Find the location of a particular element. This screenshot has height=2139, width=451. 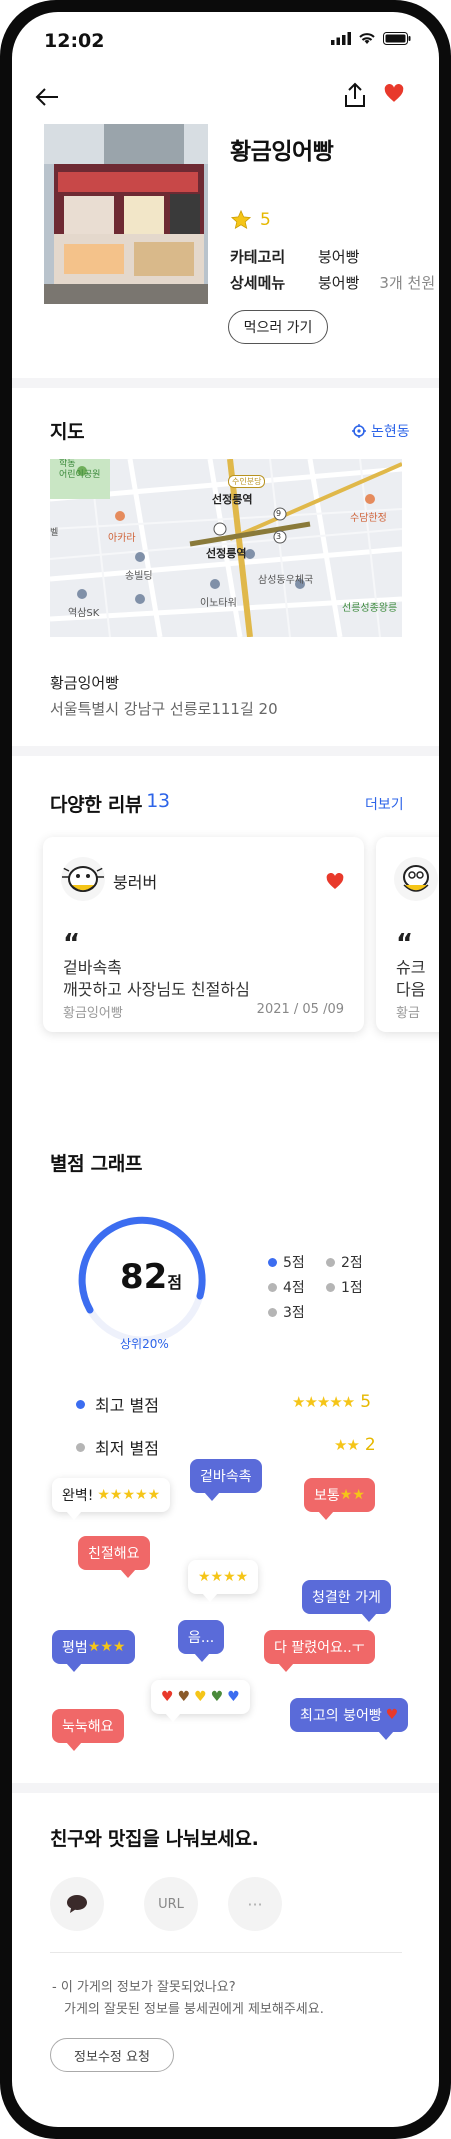

tag-bubble: ♥ ♥ ♥ ♥ ♥ is located at coordinates (200, 1701).